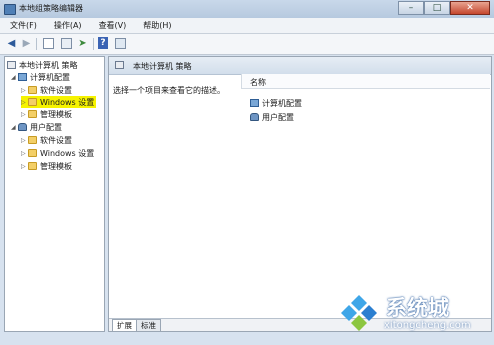  What do you see at coordinates (82, 43) in the screenshot?
I see `export-list-icon: ➤` at bounding box center [82, 43].